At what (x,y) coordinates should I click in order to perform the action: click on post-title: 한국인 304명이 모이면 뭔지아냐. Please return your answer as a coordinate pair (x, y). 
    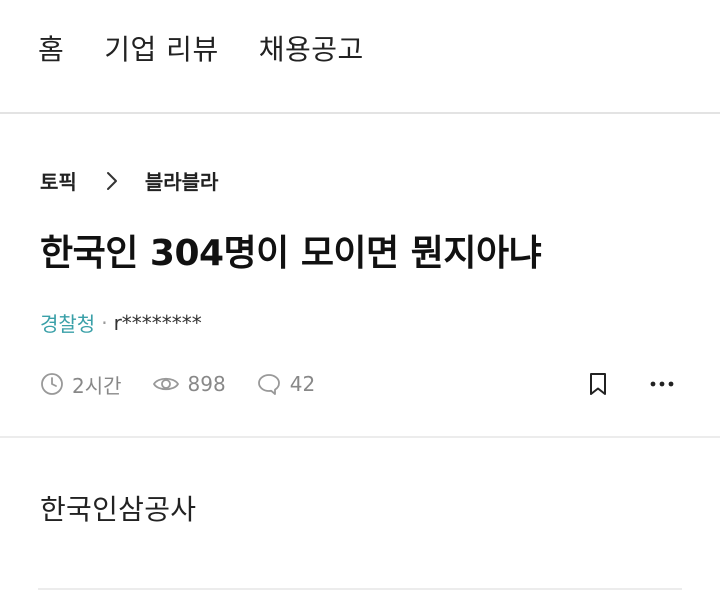
    Looking at the image, I should click on (291, 253).